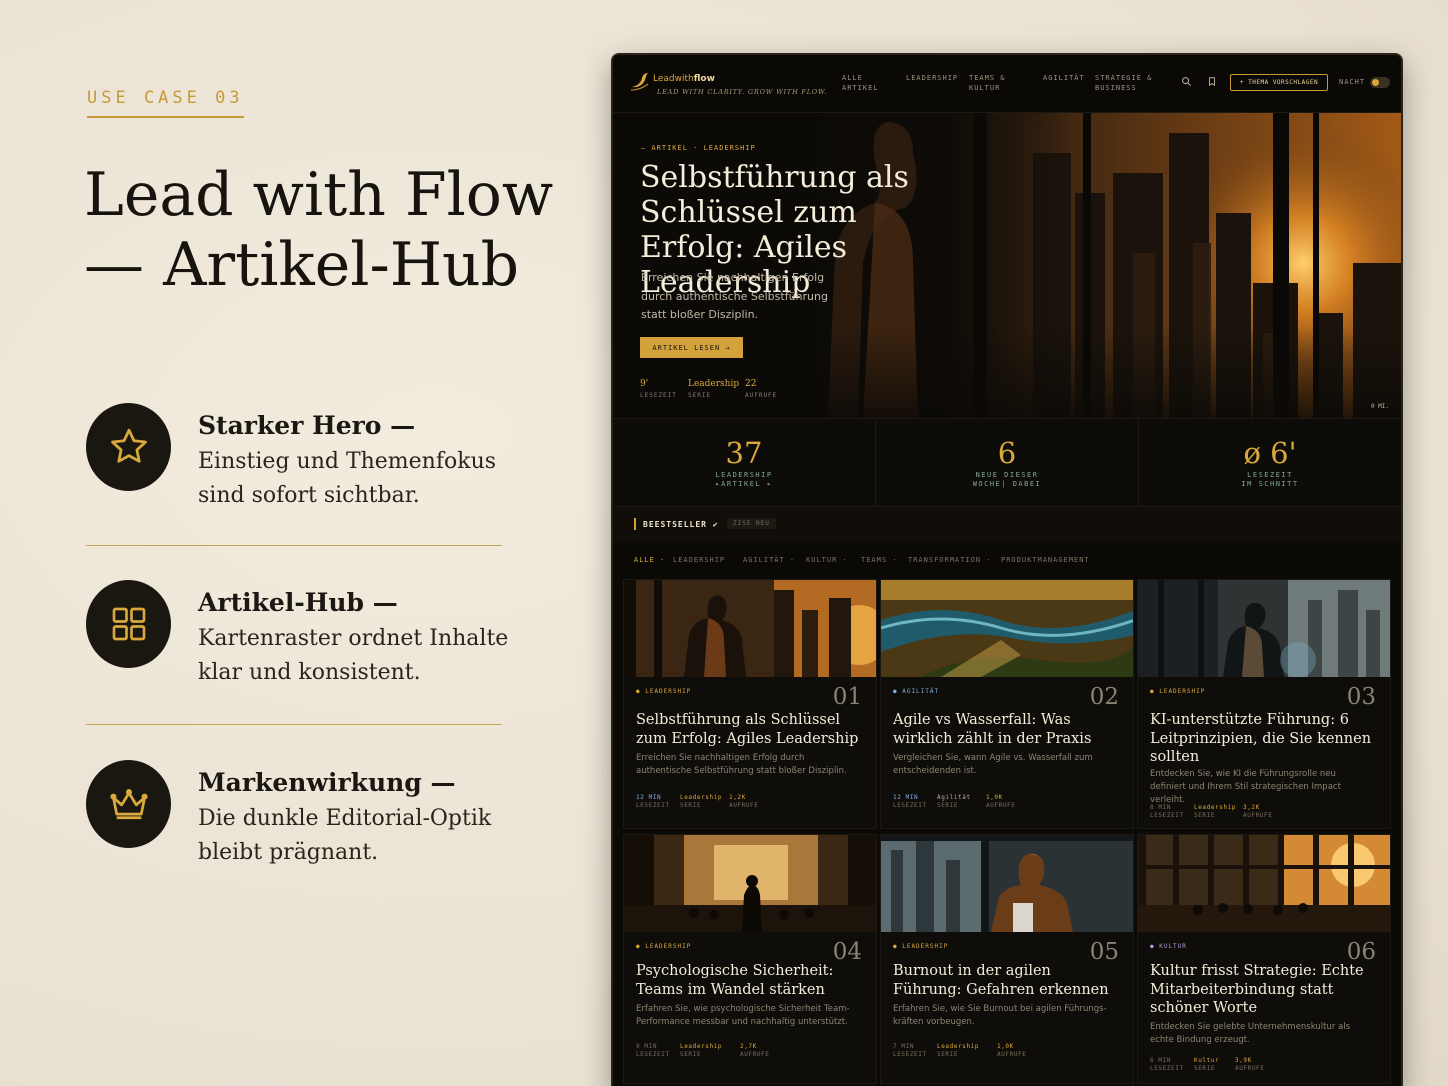 This screenshot has height=1086, width=1448. Describe the element at coordinates (742, 92) in the screenshot. I see `logo-tagline: LEAD WITH CLARITY. GROW WITH FLOW.` at that location.